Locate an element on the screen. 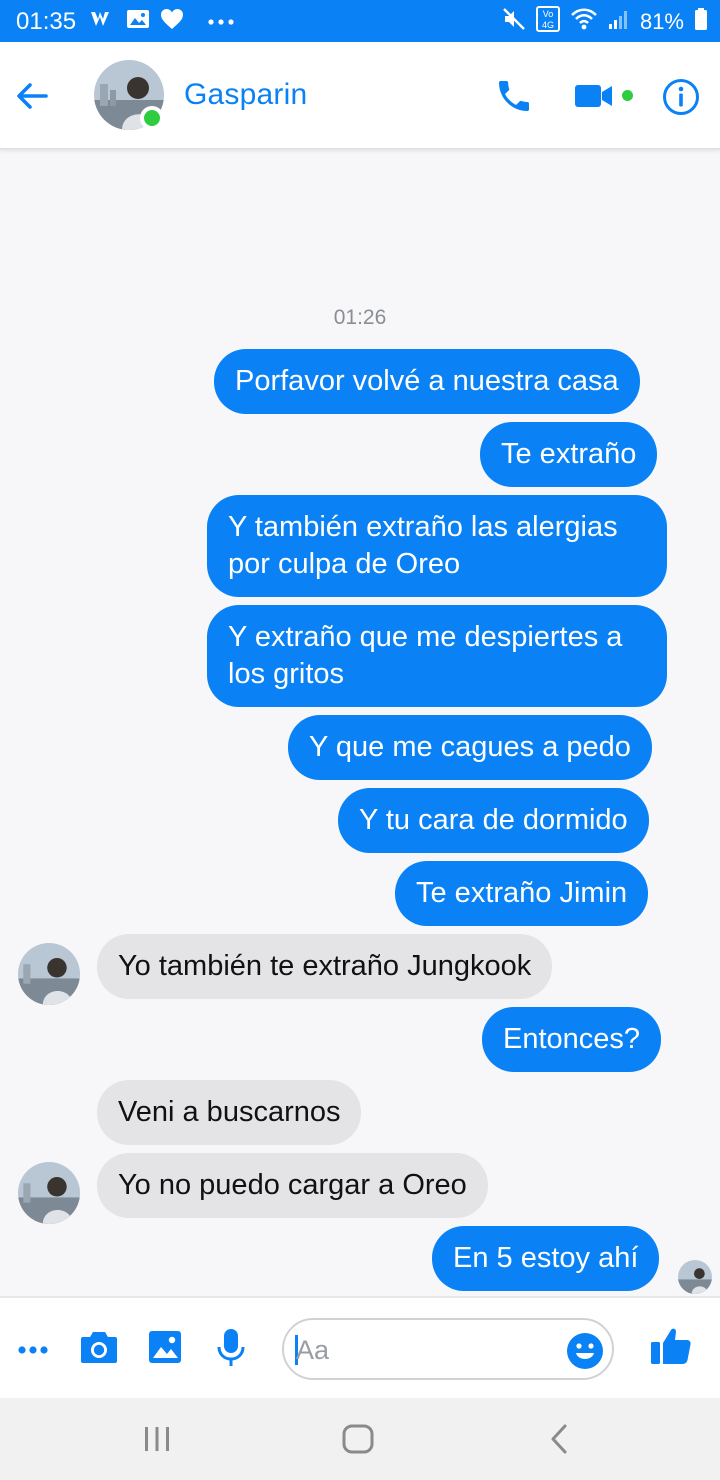 The height and width of the screenshot is (1480, 720). camera-icon is located at coordinates (99, 1349).